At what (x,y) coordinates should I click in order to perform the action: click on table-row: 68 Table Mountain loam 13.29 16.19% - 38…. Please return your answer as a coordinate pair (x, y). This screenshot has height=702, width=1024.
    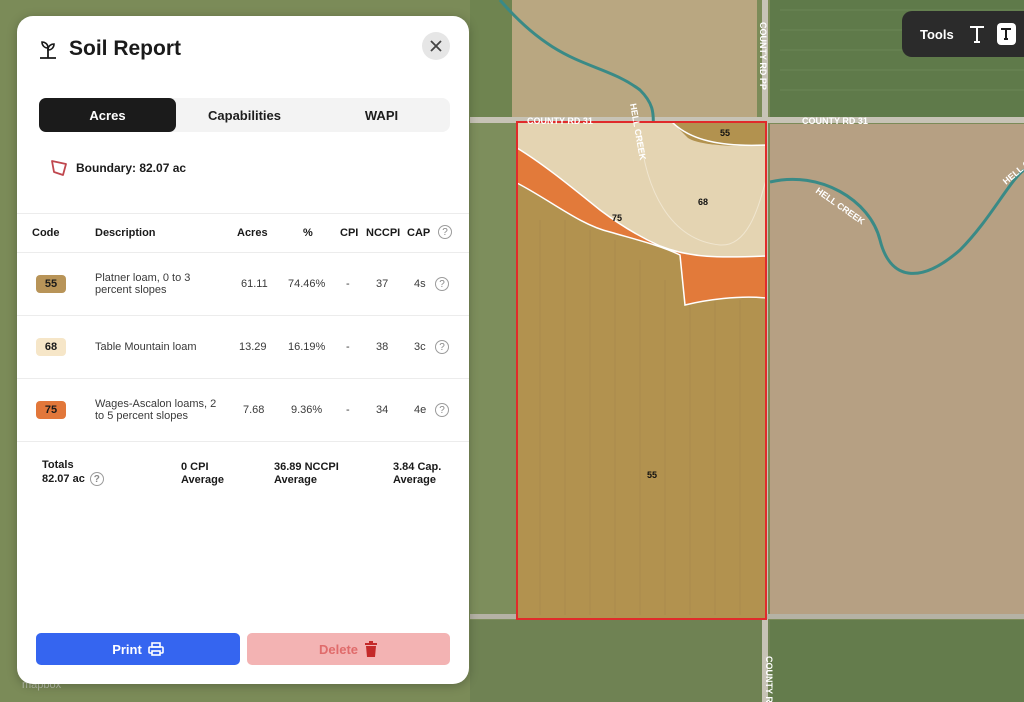
    Looking at the image, I should click on (243, 347).